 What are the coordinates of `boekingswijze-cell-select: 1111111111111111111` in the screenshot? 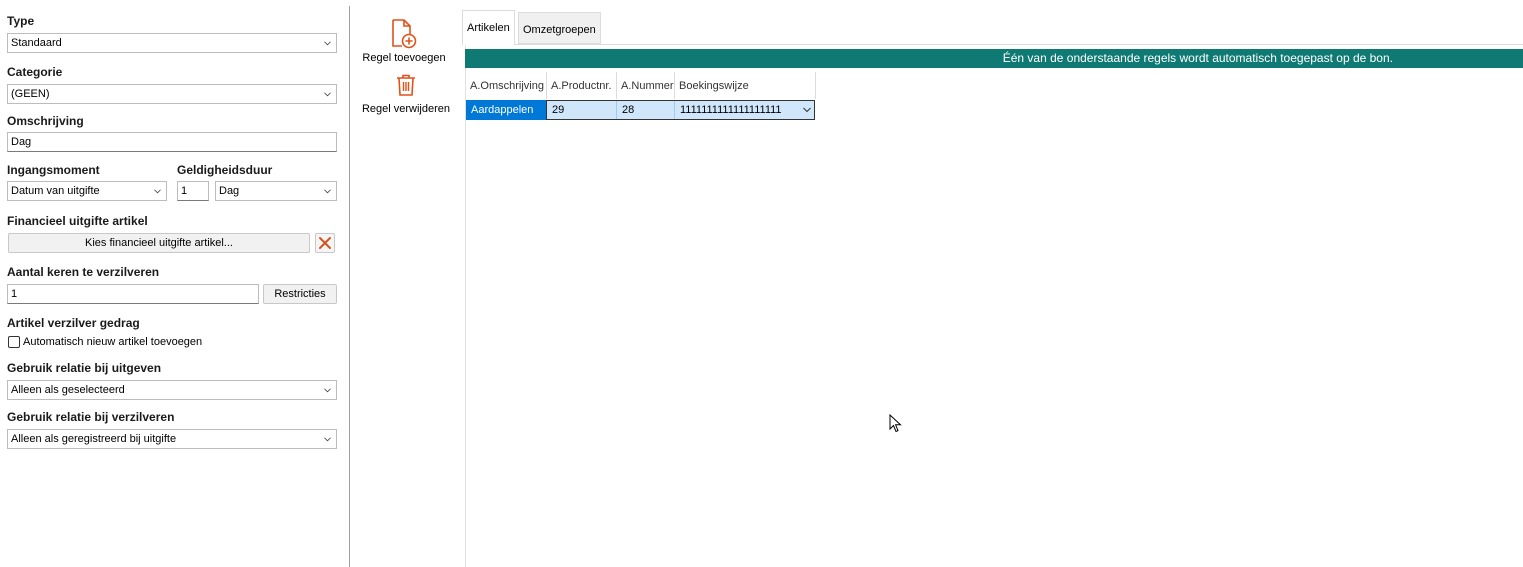 It's located at (745, 110).